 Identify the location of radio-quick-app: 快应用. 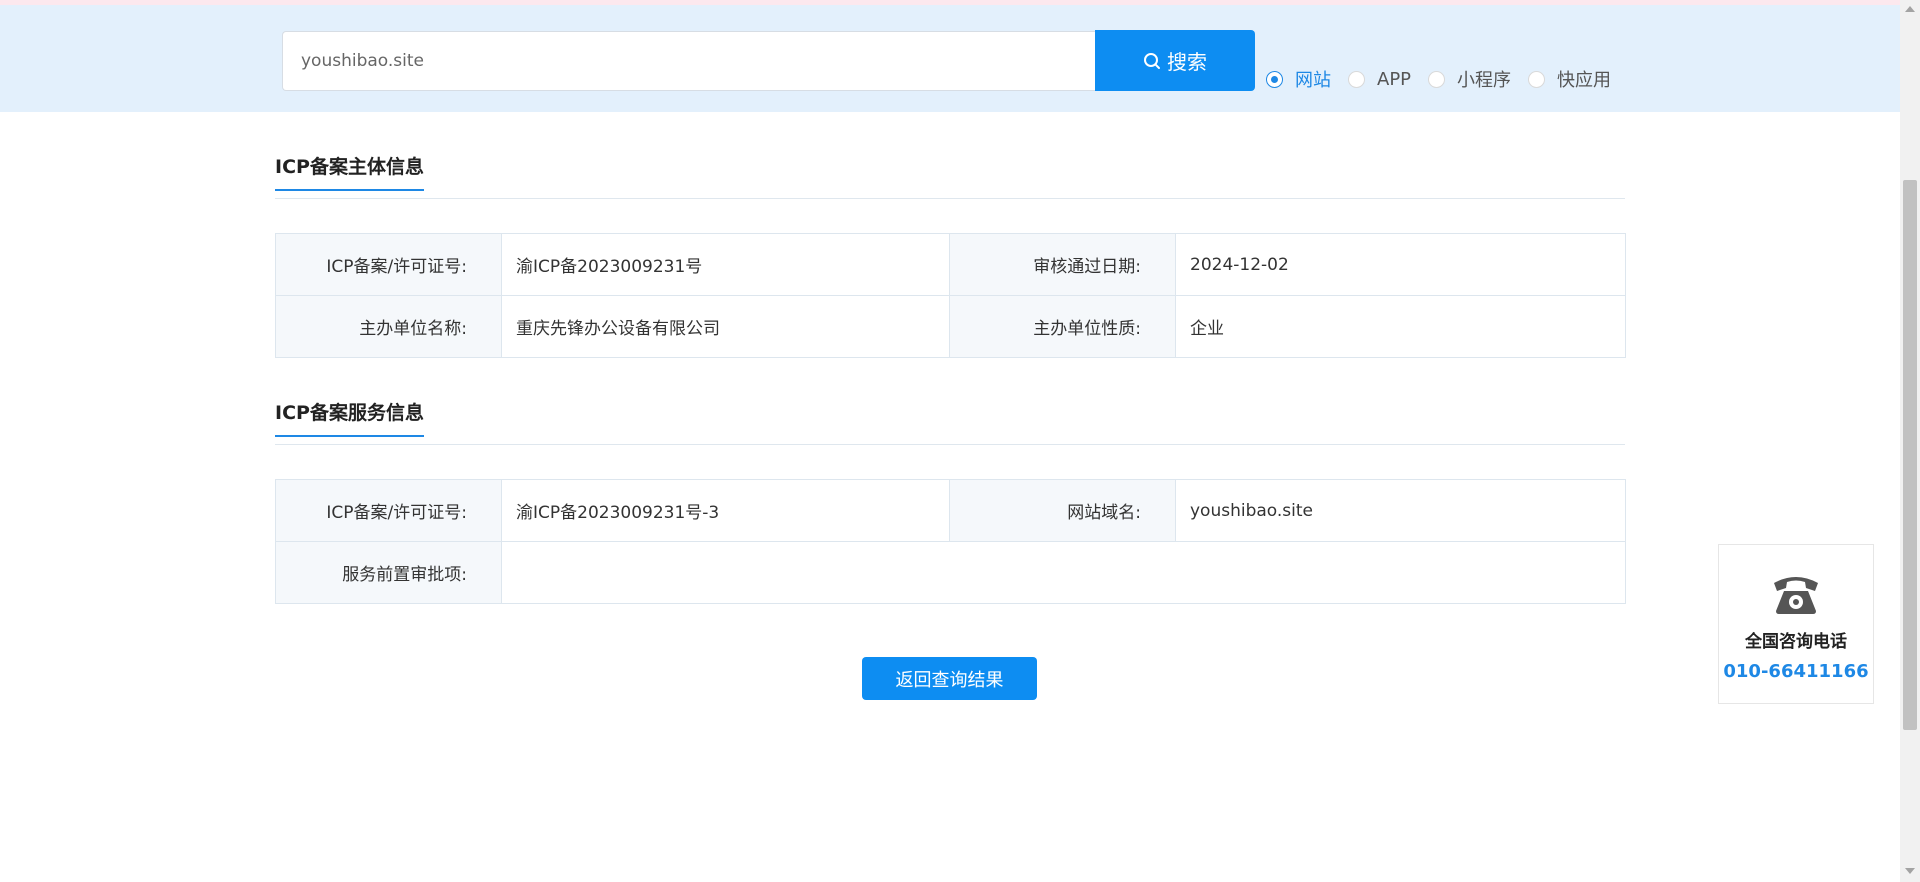
(1569, 79).